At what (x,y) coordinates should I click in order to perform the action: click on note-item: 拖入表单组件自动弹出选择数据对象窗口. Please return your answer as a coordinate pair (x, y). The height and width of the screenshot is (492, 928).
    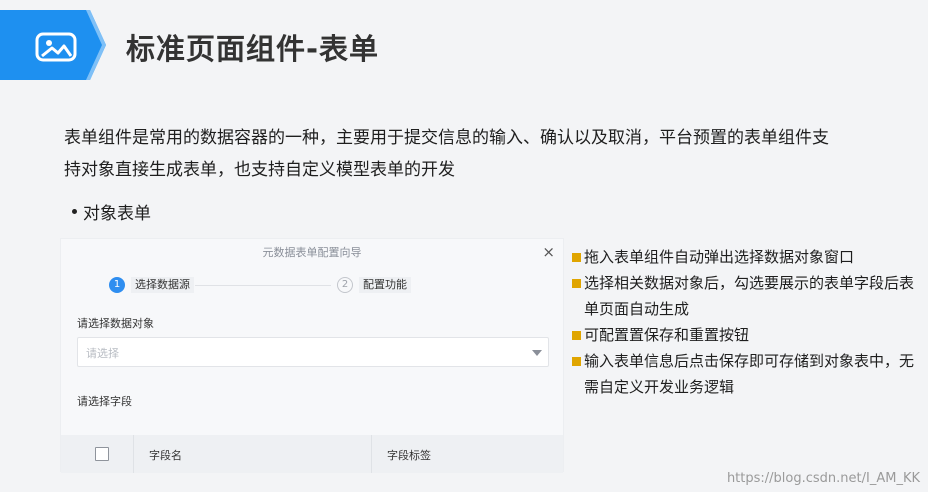
    Looking at the image, I should click on (747, 257).